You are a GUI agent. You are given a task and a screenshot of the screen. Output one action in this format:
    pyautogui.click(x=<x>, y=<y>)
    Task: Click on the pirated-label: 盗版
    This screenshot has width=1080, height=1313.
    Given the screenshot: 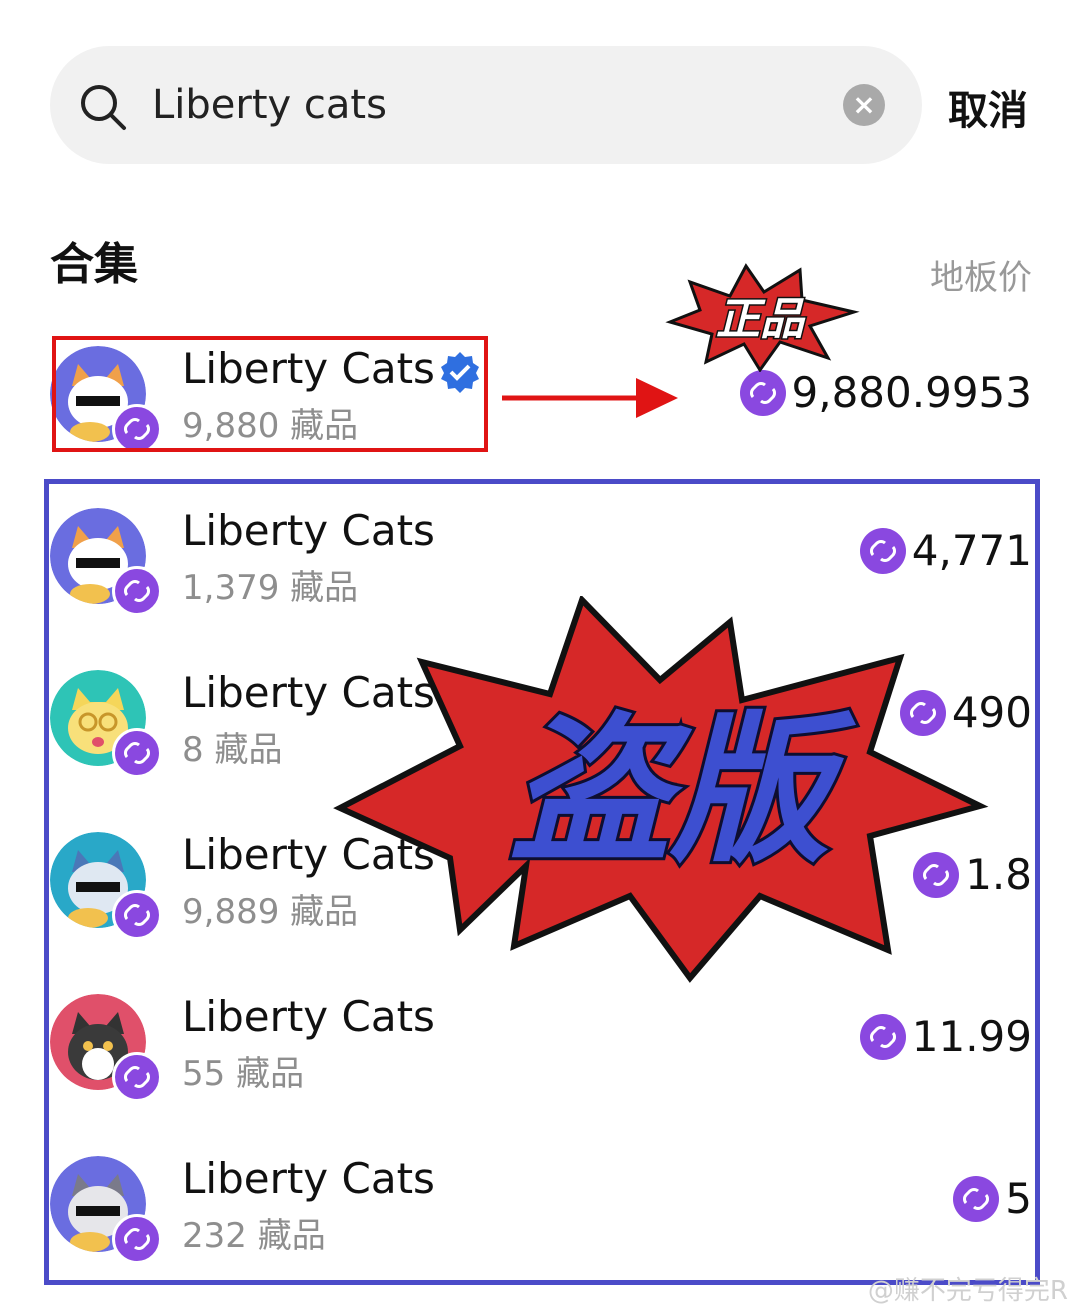 What is the action you would take?
    pyautogui.click(x=683, y=790)
    